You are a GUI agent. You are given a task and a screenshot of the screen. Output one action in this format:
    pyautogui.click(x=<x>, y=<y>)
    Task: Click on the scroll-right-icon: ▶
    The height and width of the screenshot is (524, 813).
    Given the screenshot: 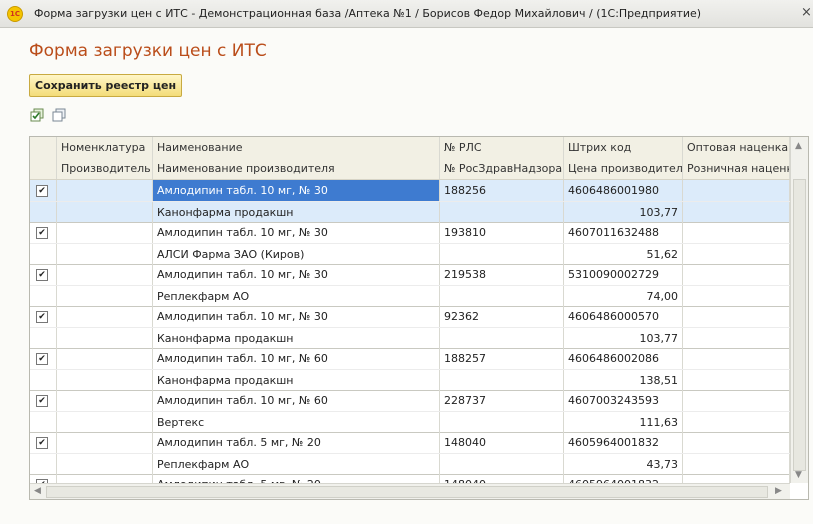 What is the action you would take?
    pyautogui.click(x=778, y=491)
    